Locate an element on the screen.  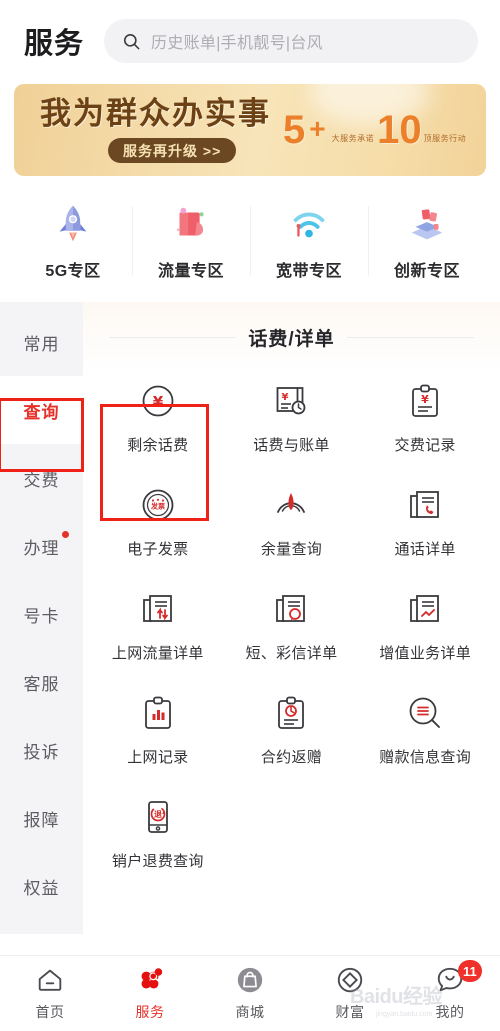
service-item-label: 上网流量详单 is located at coordinates (157, 653).